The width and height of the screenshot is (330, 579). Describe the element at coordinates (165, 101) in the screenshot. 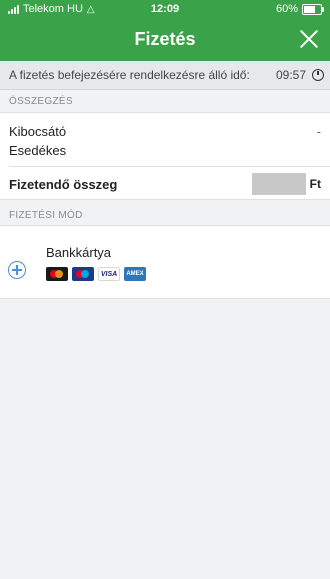

I see `summary-section-header: ÖSSZEGZÉS` at that location.